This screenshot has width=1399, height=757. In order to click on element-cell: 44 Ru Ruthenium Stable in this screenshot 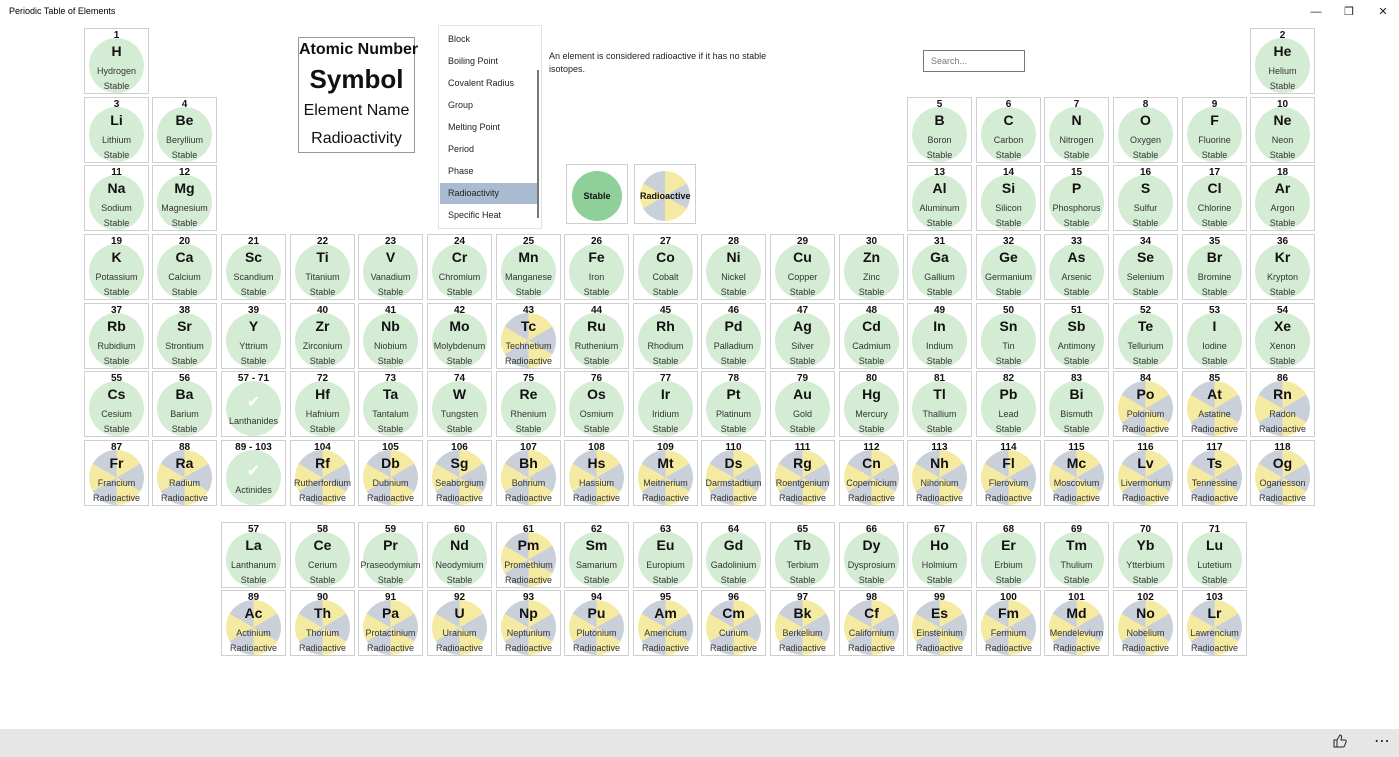, I will do `click(596, 336)`.